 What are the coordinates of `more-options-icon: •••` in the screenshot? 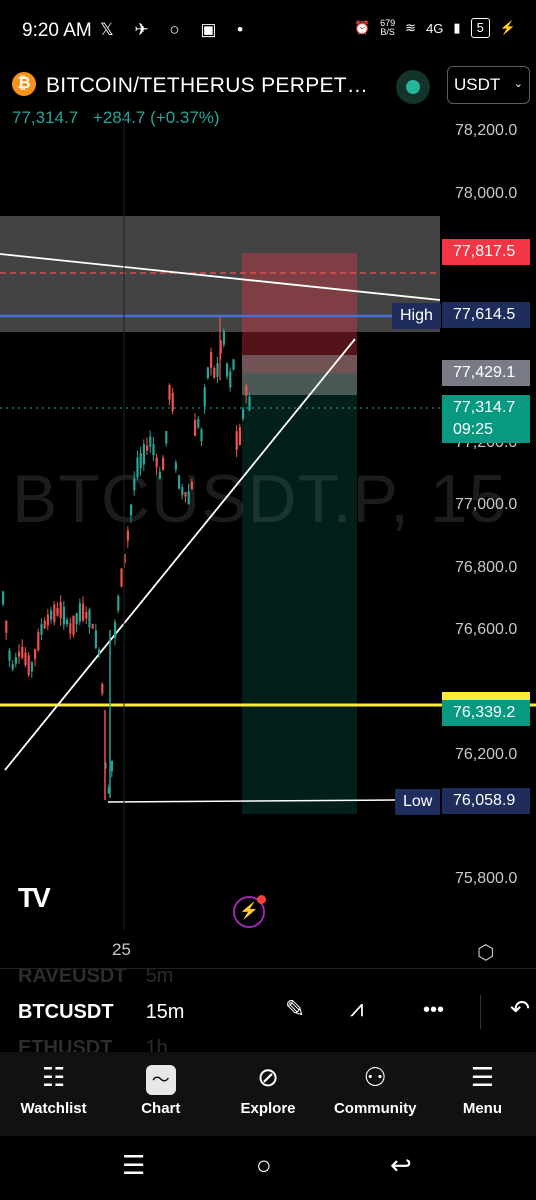 It's located at (433, 1010).